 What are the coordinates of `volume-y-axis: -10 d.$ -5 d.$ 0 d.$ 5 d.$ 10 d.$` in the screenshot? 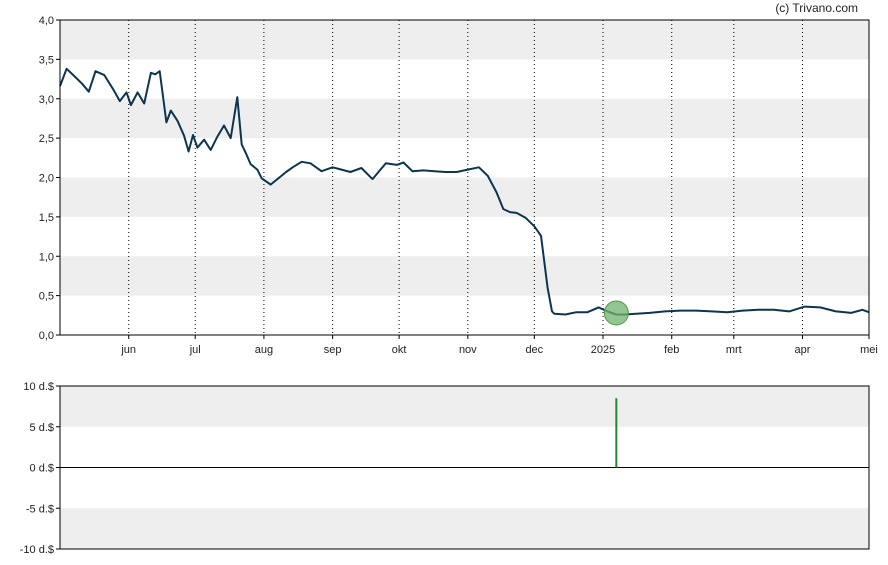 It's located at (40, 468).